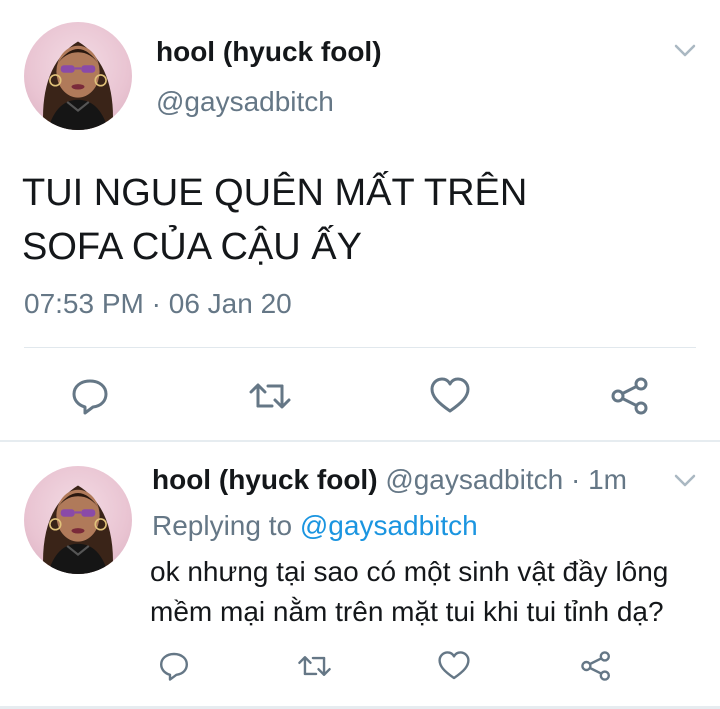 This screenshot has height=709, width=720. I want to click on reply-header: hool (hyuck fool) @gaysadbitch · 1m, so click(389, 480).